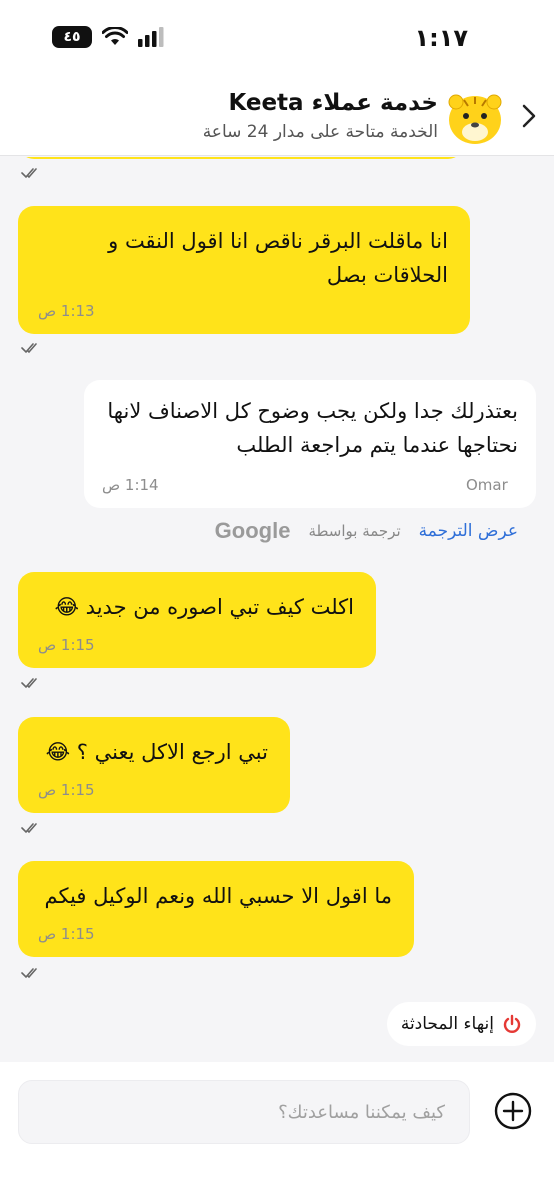  What do you see at coordinates (468, 531) in the screenshot?
I see `show-translation-link: عرض الترجمة` at bounding box center [468, 531].